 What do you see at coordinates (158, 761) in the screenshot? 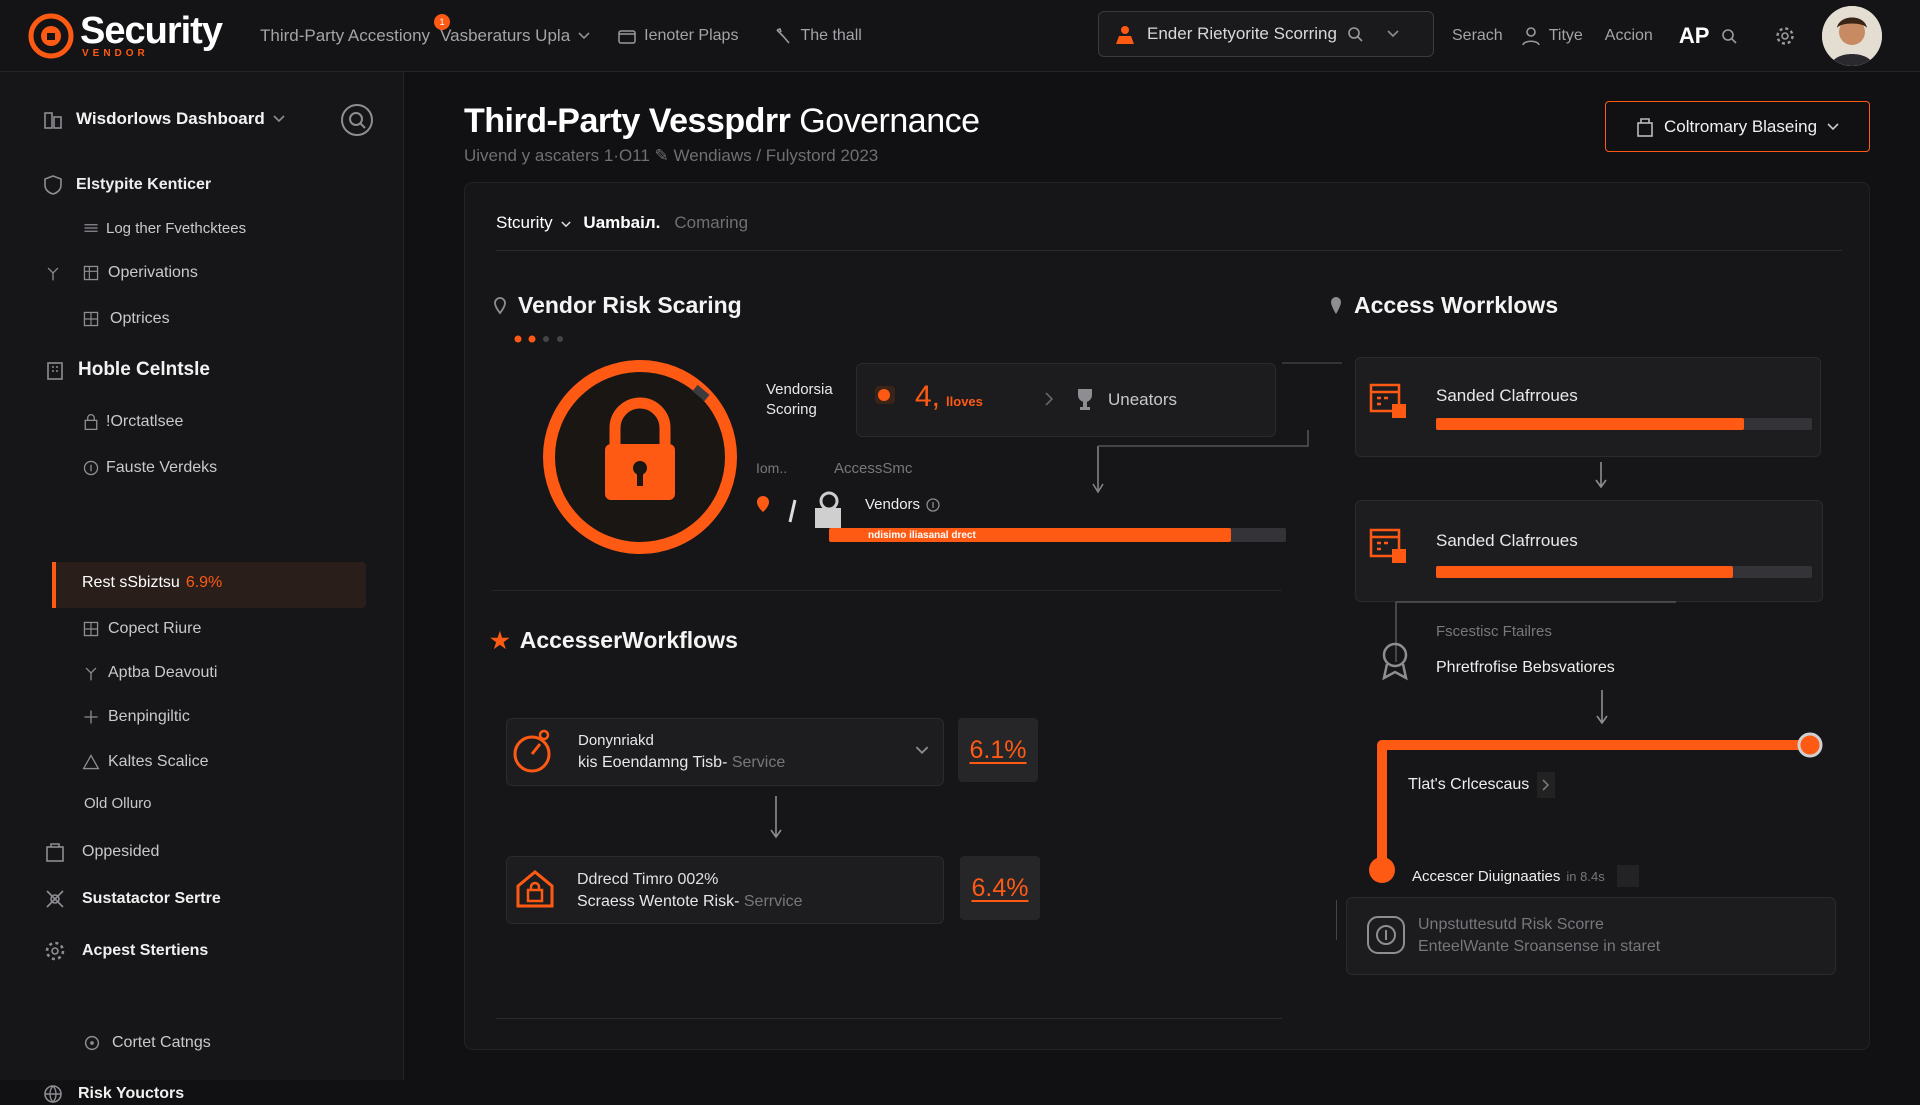
I see `sidebar-item-kaltes-label: Kaltes Scalice` at bounding box center [158, 761].